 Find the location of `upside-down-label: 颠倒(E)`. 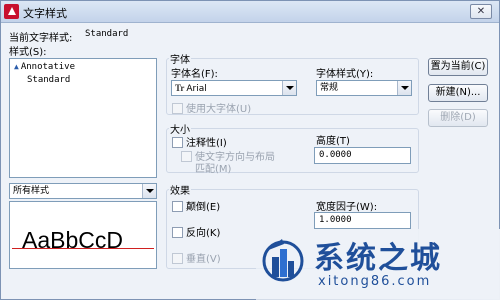

upside-down-label: 颠倒(E) is located at coordinates (203, 207).